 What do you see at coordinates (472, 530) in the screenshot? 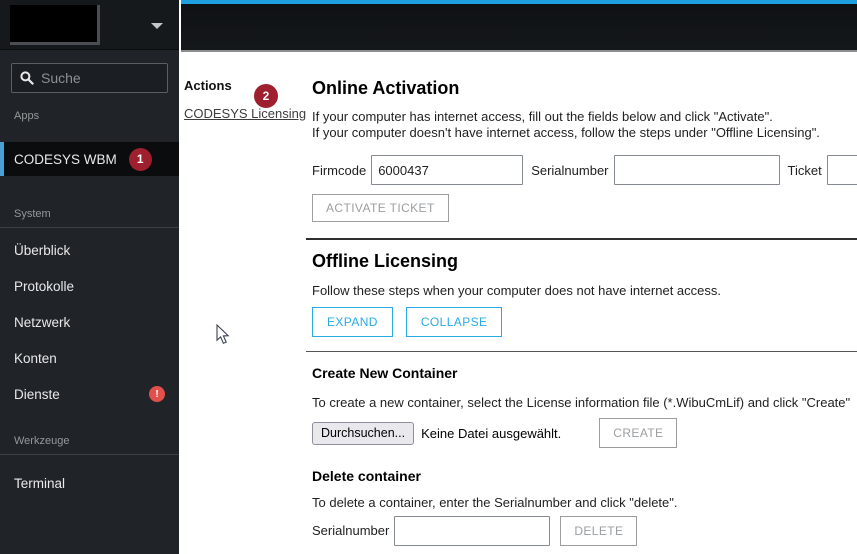
I see `delete-serialnumber-field` at bounding box center [472, 530].